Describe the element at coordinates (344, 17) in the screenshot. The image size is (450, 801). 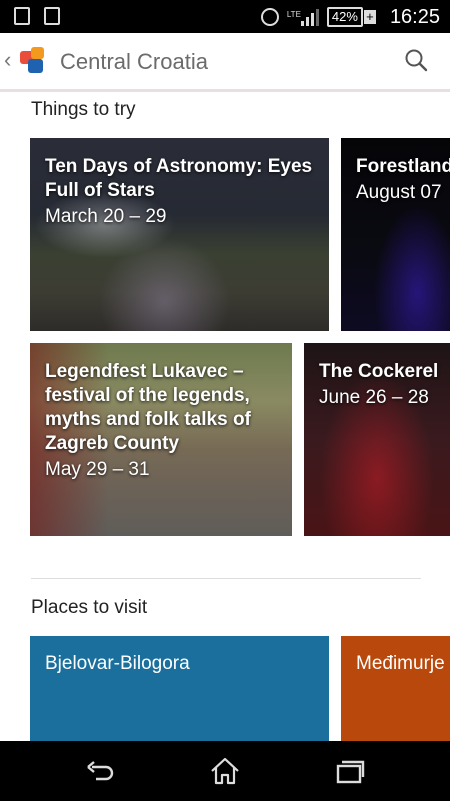
I see `battery-level: 42%` at that location.